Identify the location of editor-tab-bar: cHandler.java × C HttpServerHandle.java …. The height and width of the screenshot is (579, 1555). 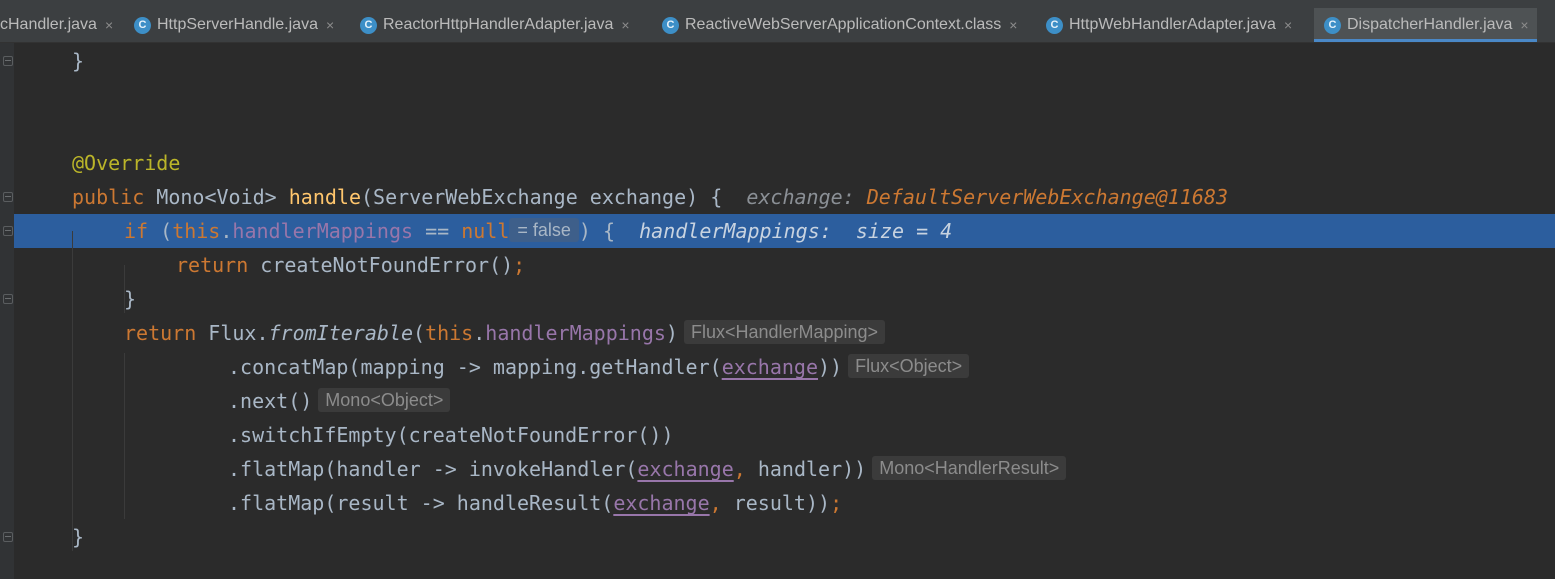
(777, 25).